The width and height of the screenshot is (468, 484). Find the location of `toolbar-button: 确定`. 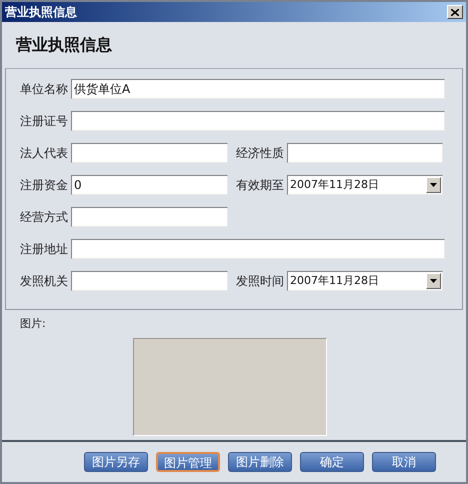

toolbar-button: 确定 is located at coordinates (332, 462).